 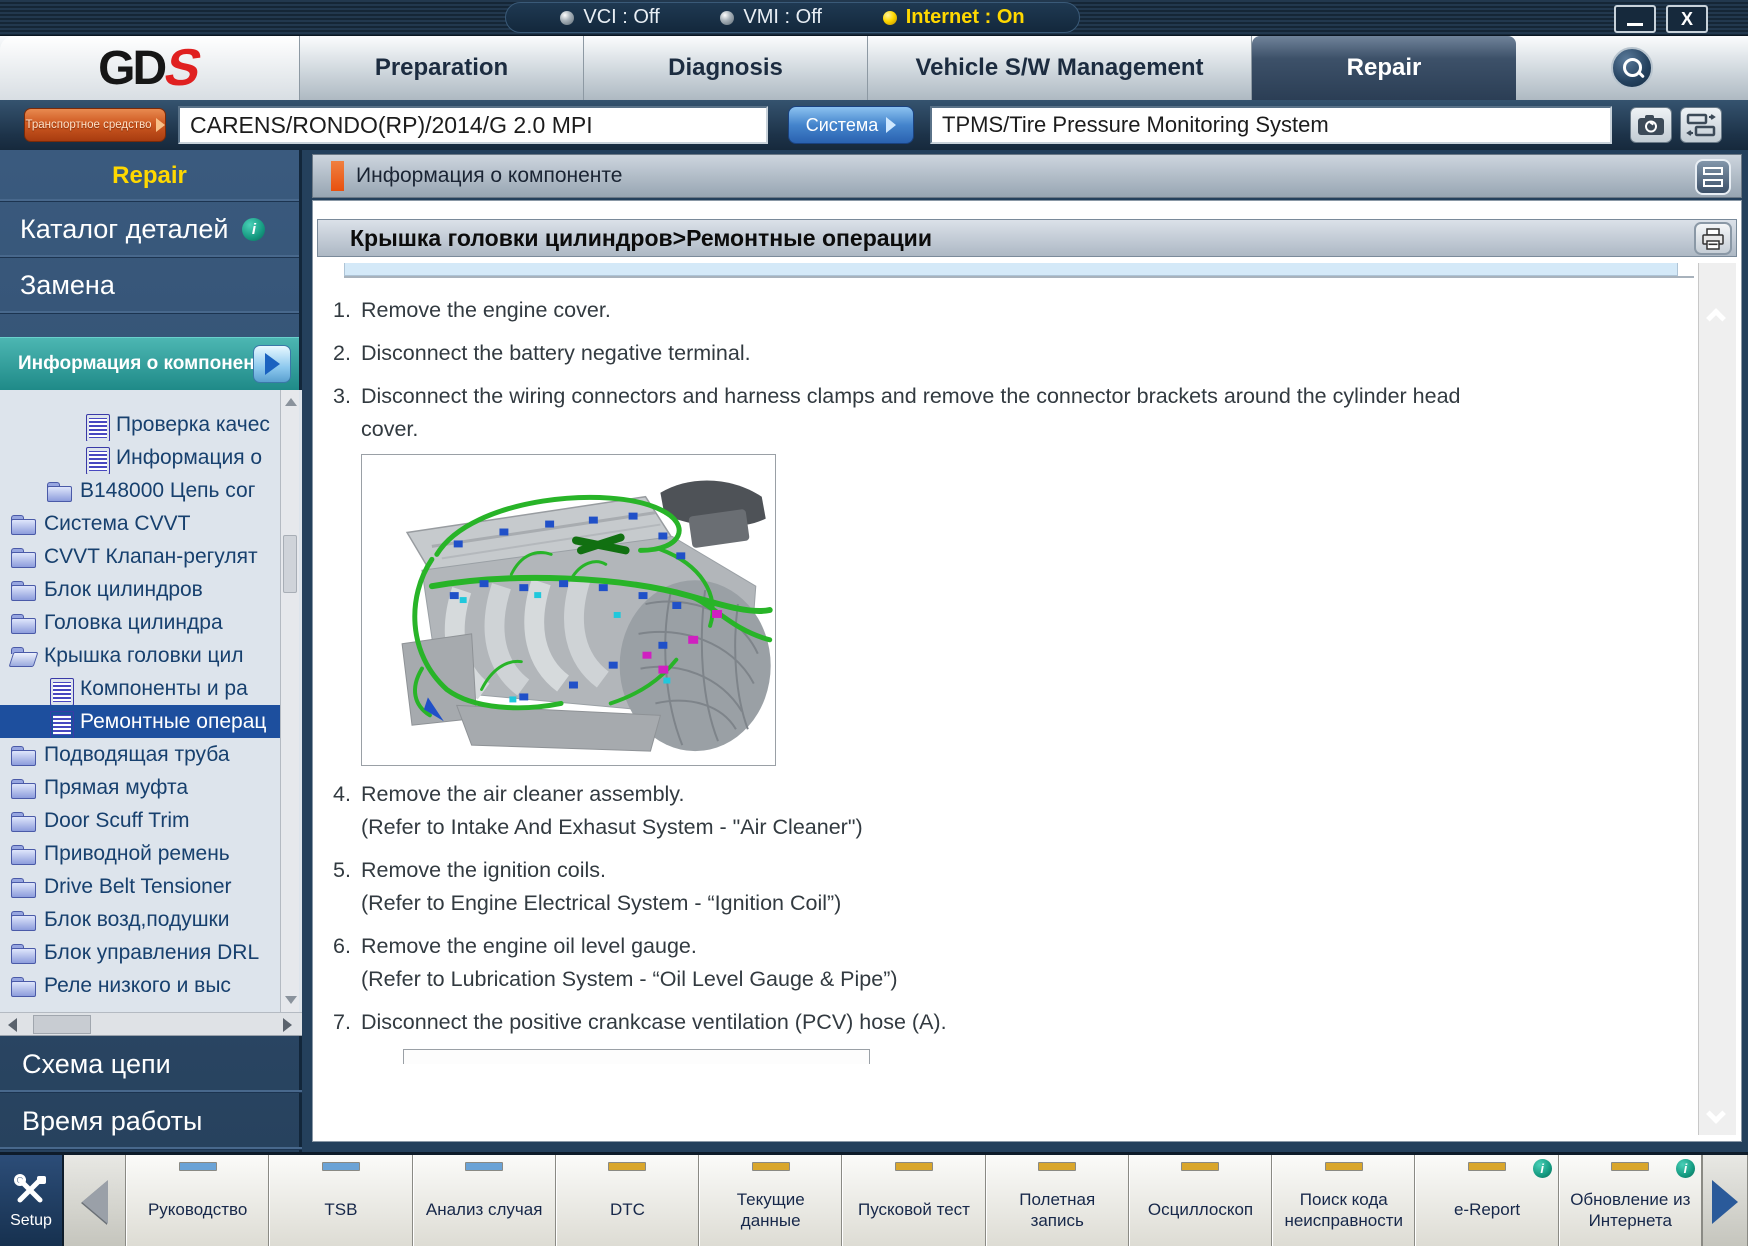 What do you see at coordinates (141, 853) in the screenshot?
I see `tree-item: Приводной ремень` at bounding box center [141, 853].